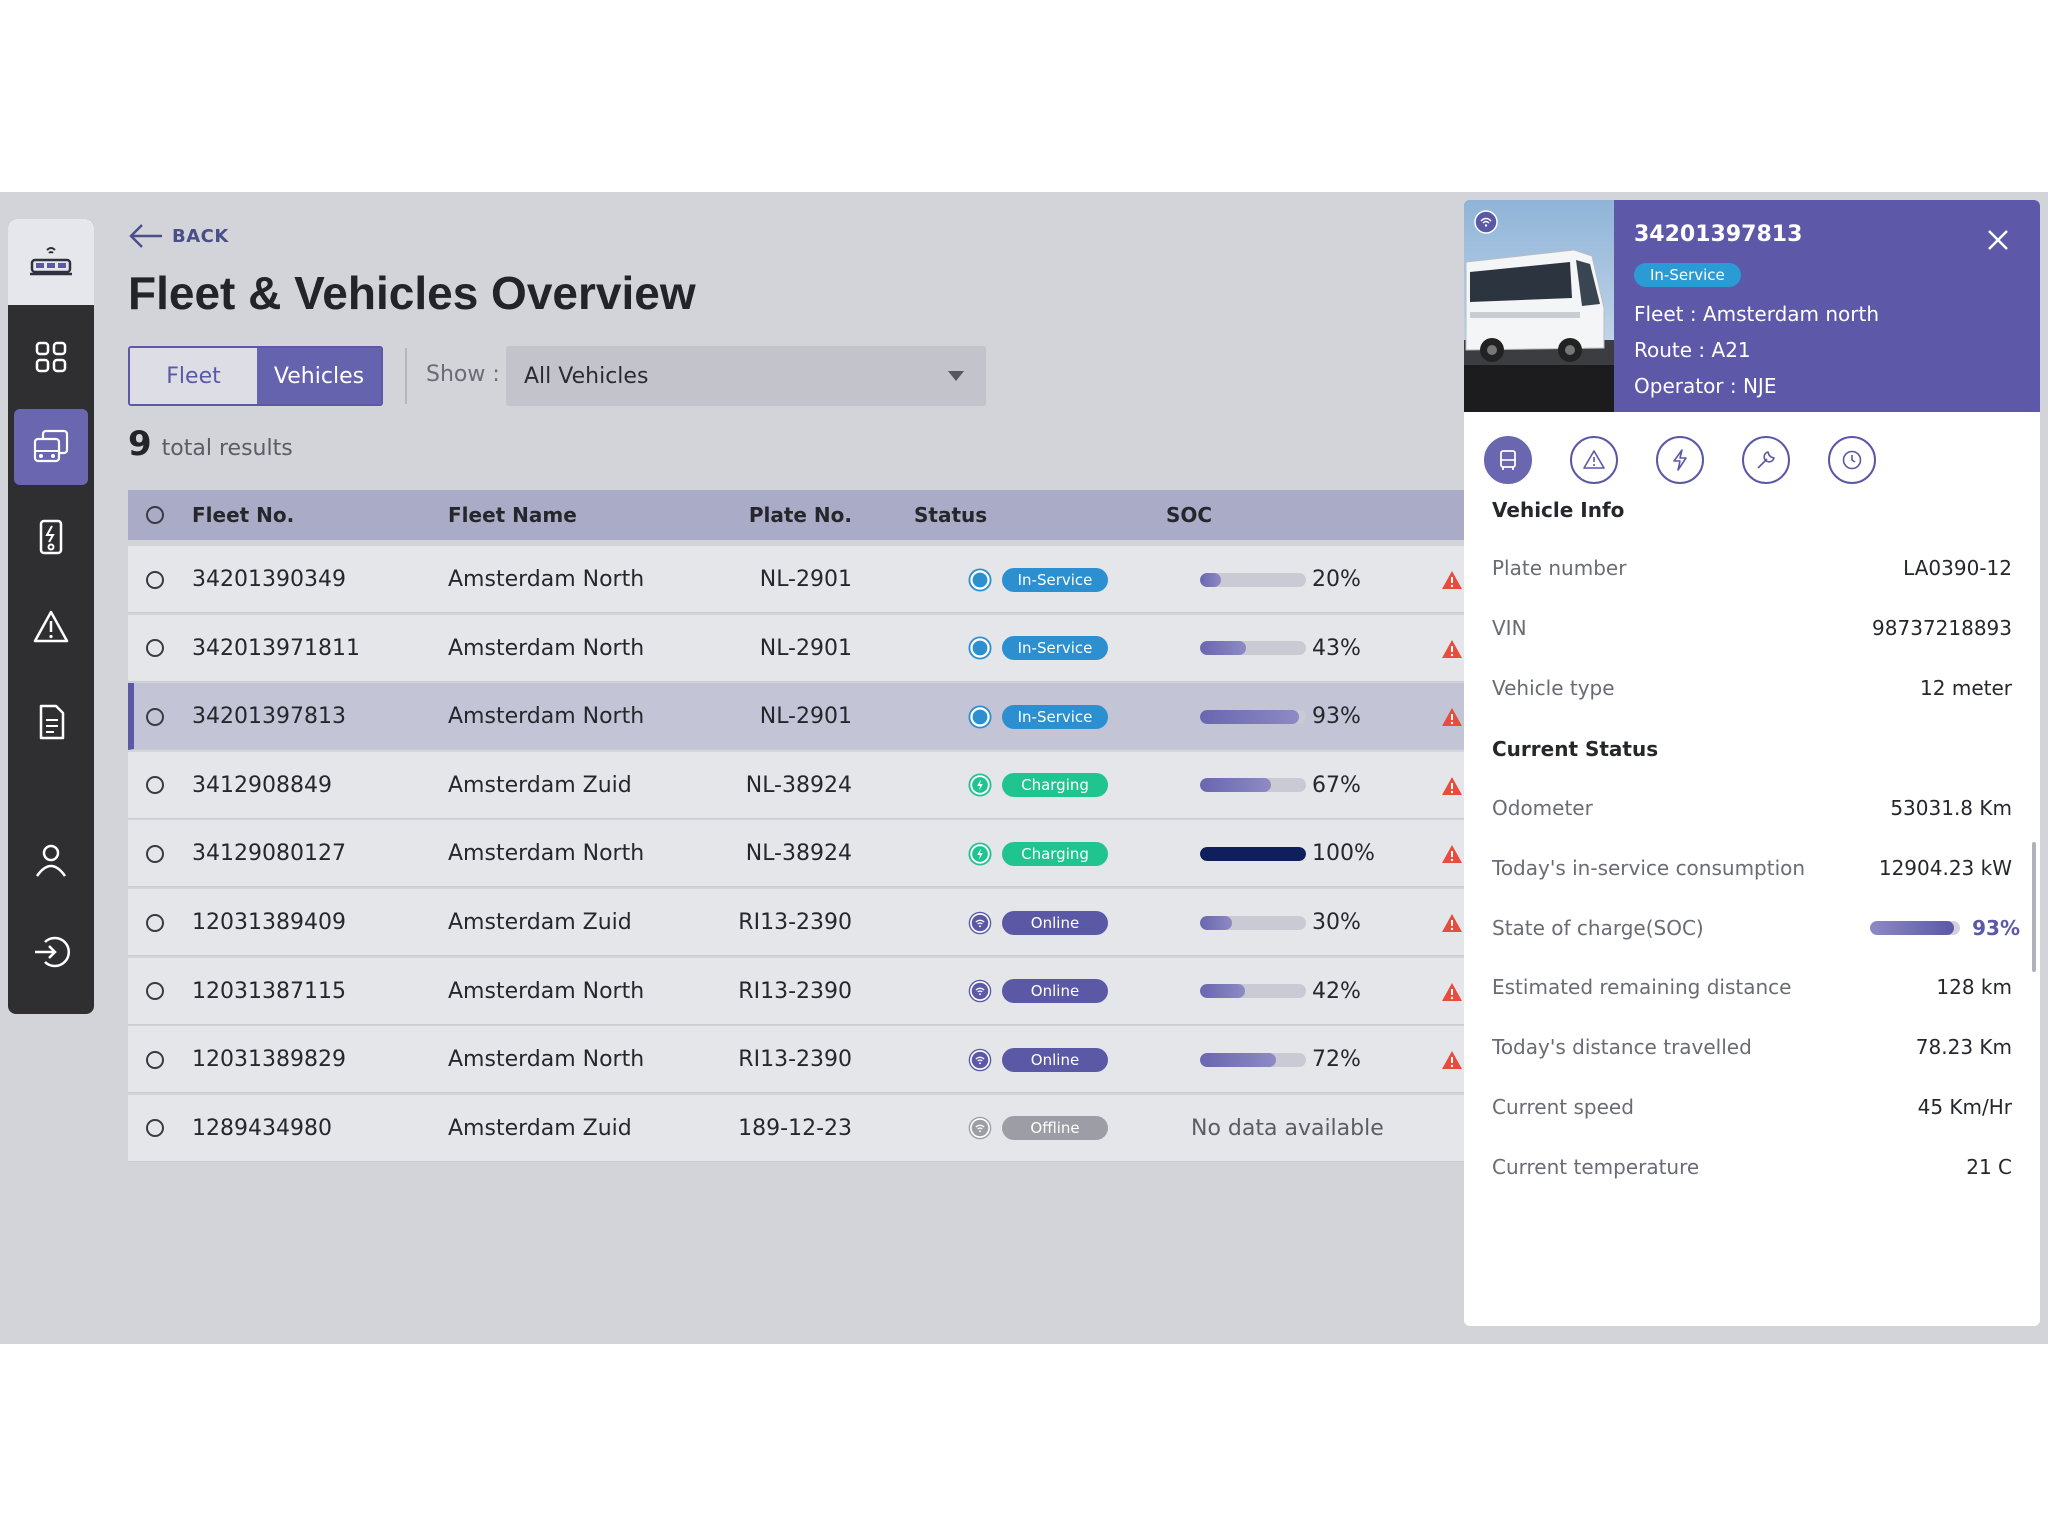  I want to click on tab-vehicles: Vehicles, so click(319, 376).